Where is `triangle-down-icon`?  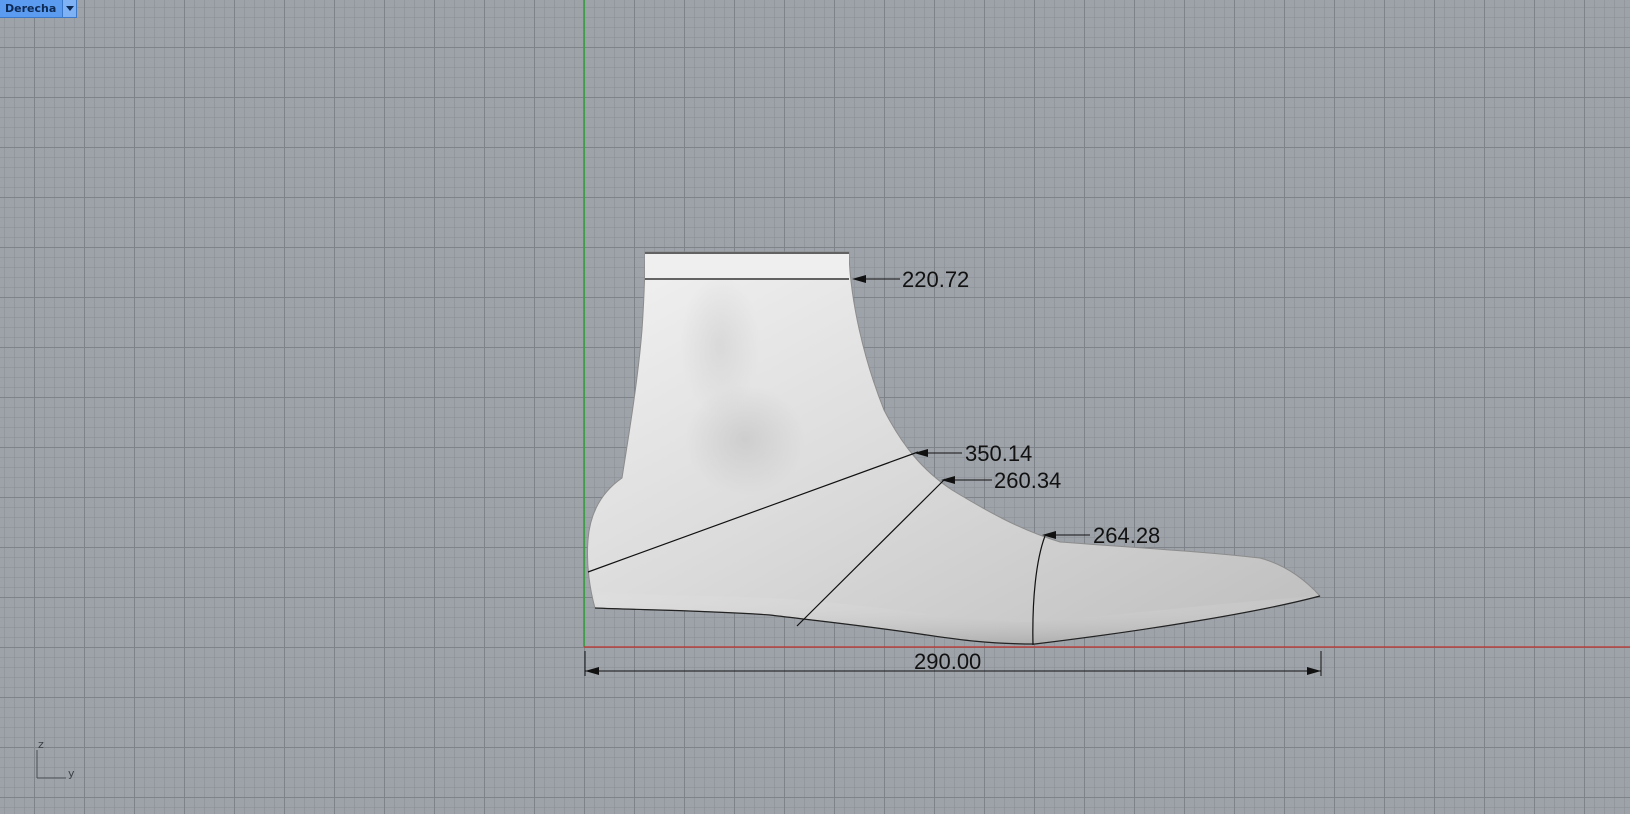 triangle-down-icon is located at coordinates (69, 8).